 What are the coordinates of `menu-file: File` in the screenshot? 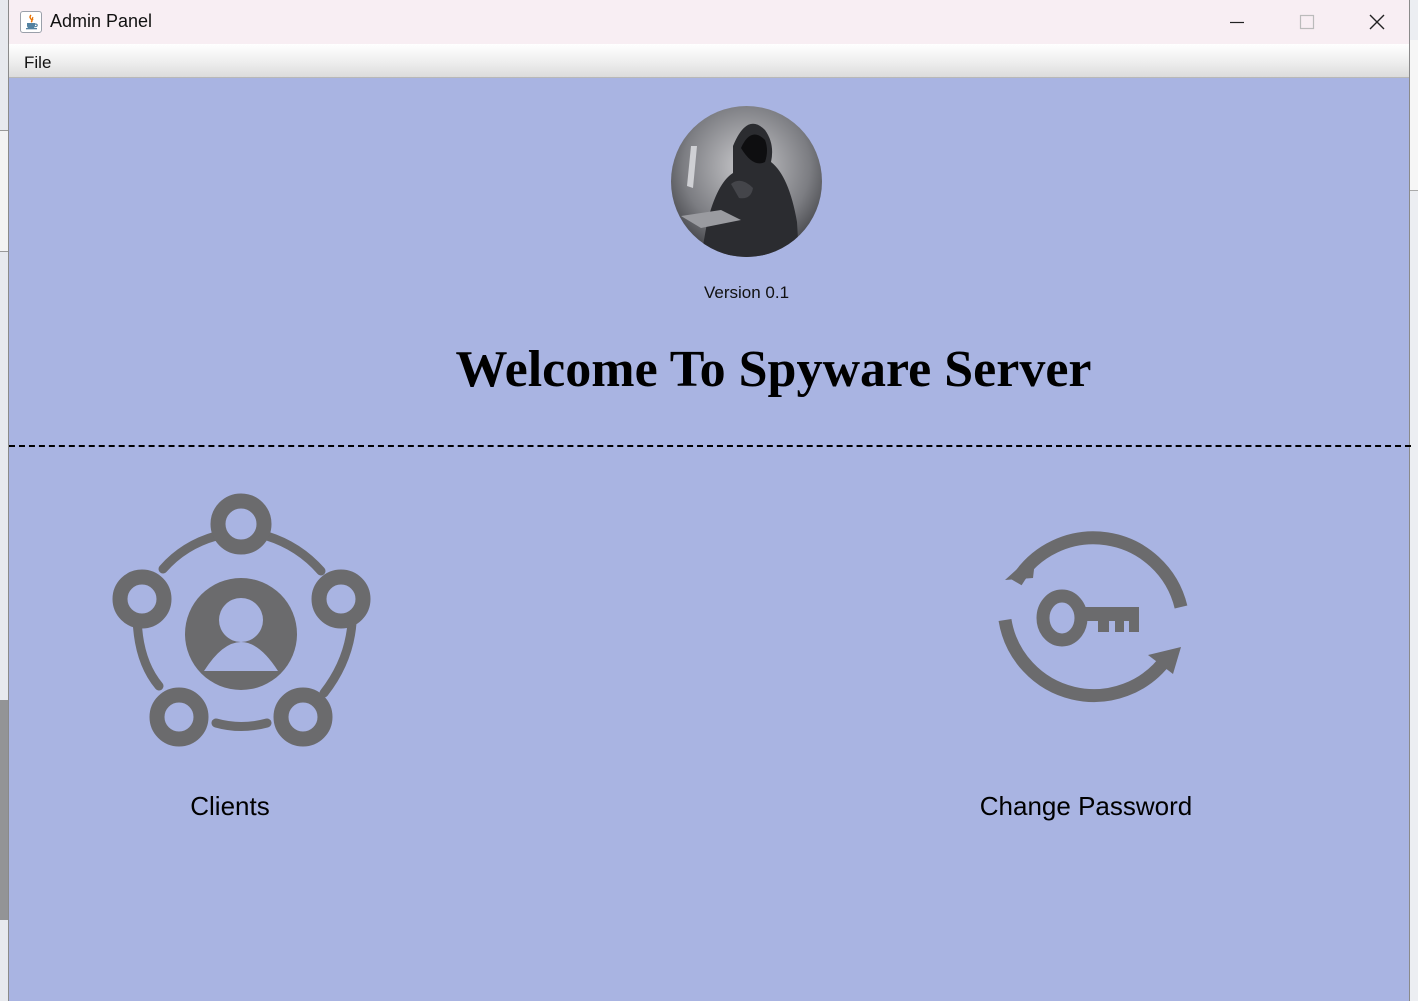 It's located at (37, 63).